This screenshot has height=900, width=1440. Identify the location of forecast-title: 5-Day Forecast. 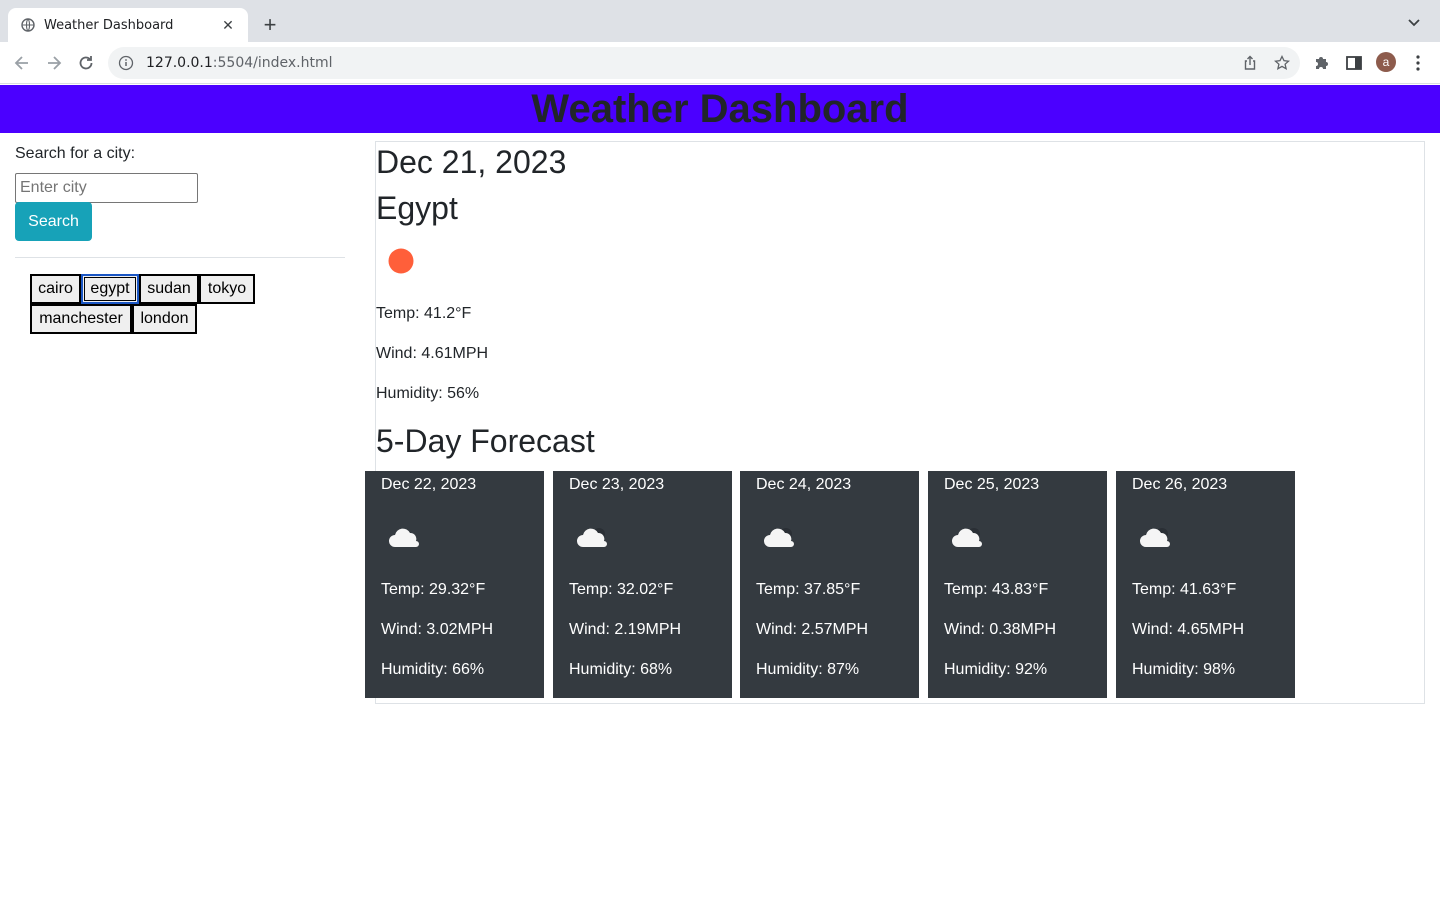
(485, 441).